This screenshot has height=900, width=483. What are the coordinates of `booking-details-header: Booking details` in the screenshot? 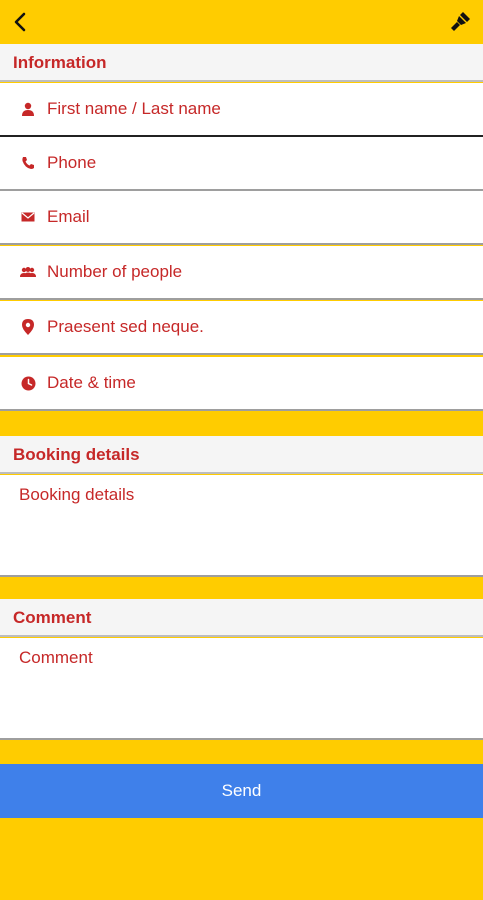 It's located at (241, 455).